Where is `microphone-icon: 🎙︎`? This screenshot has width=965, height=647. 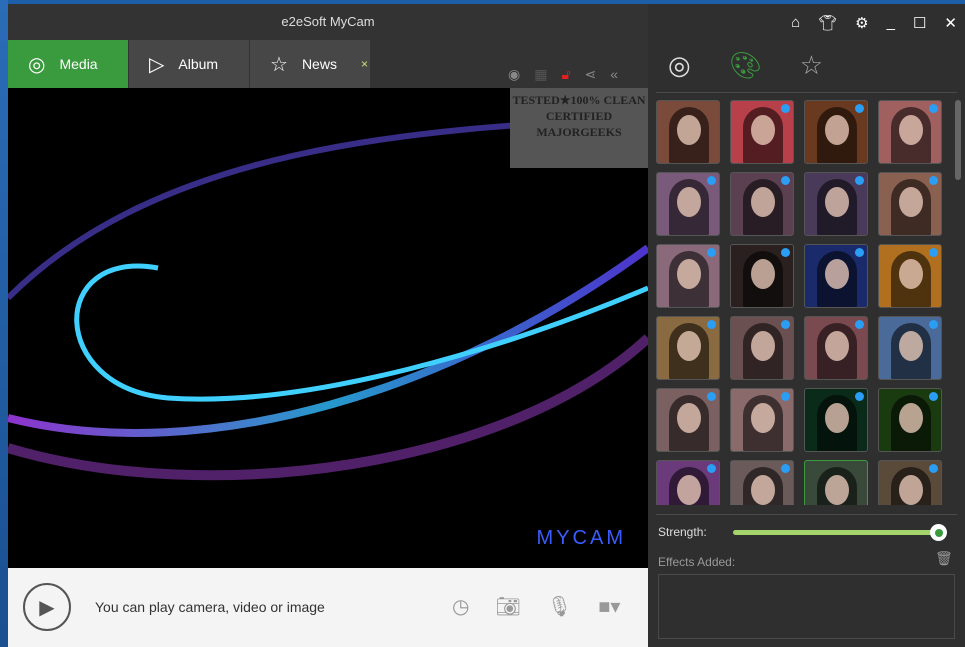
microphone-icon: 🎙︎ is located at coordinates (559, 606).